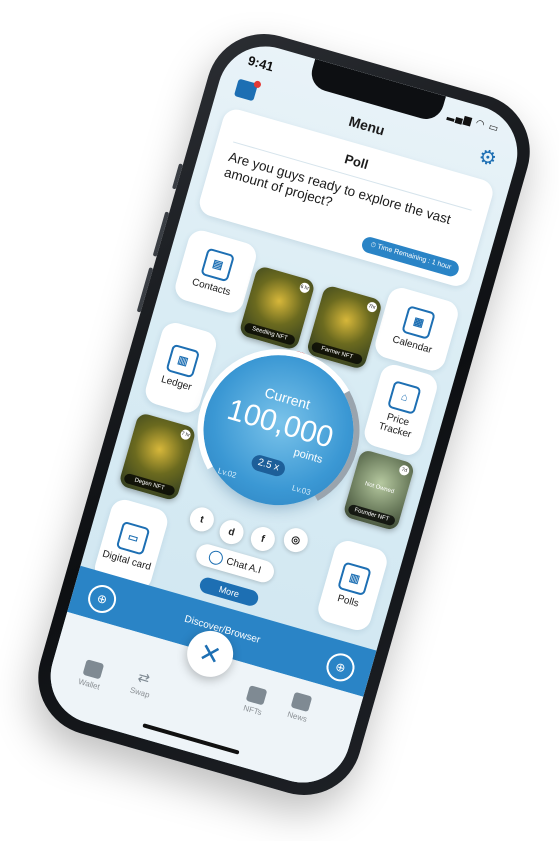 This screenshot has height=841, width=559. Describe the element at coordinates (216, 558) in the screenshot. I see `chat-bubble-icon` at that location.